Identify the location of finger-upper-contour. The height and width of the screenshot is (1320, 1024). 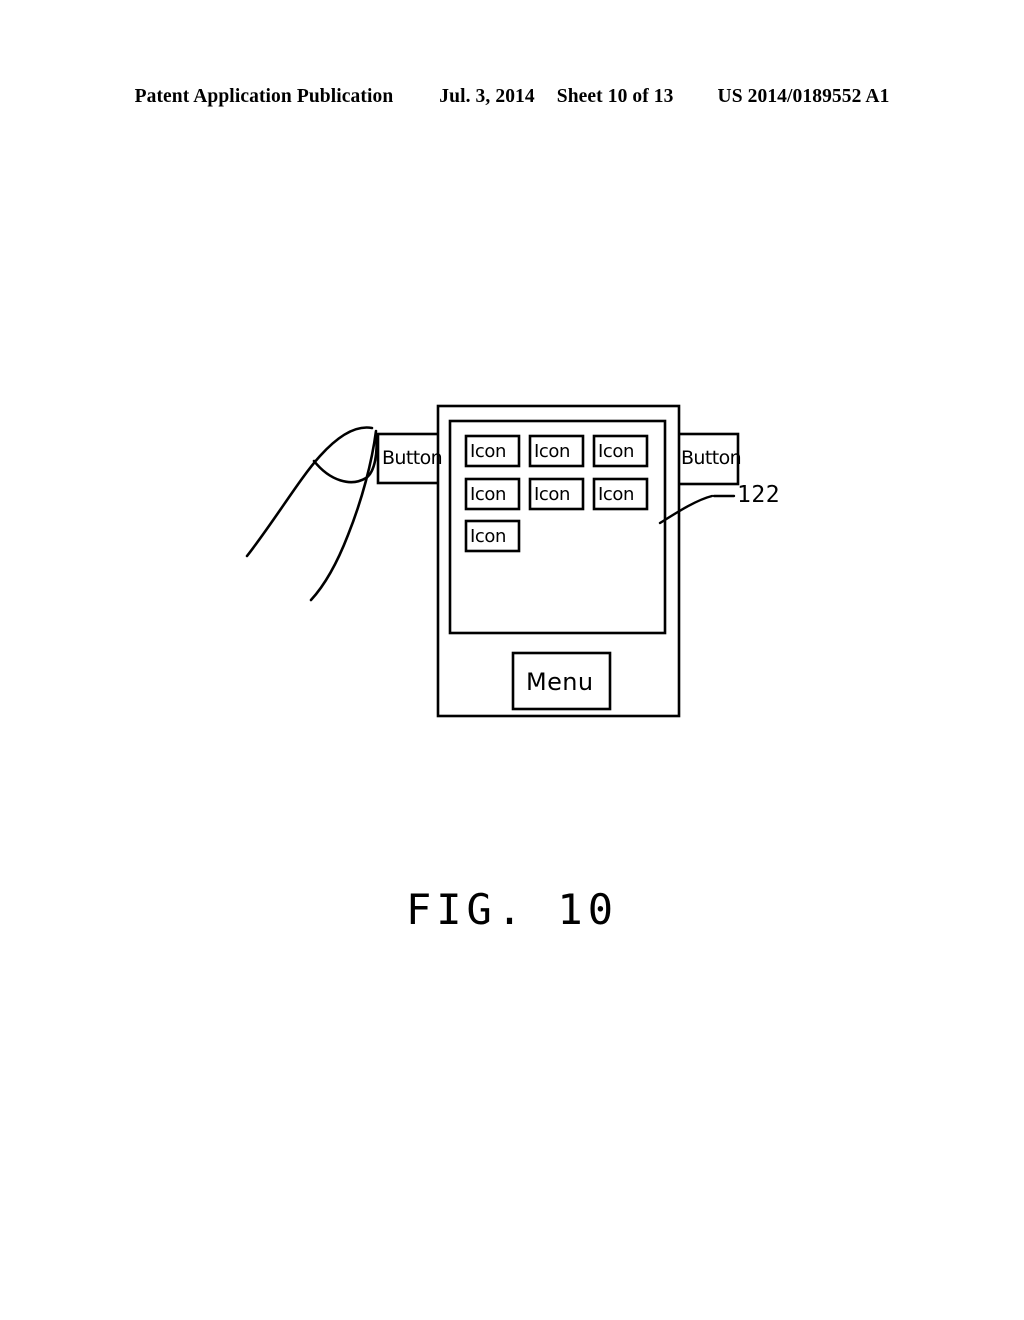
(309, 492).